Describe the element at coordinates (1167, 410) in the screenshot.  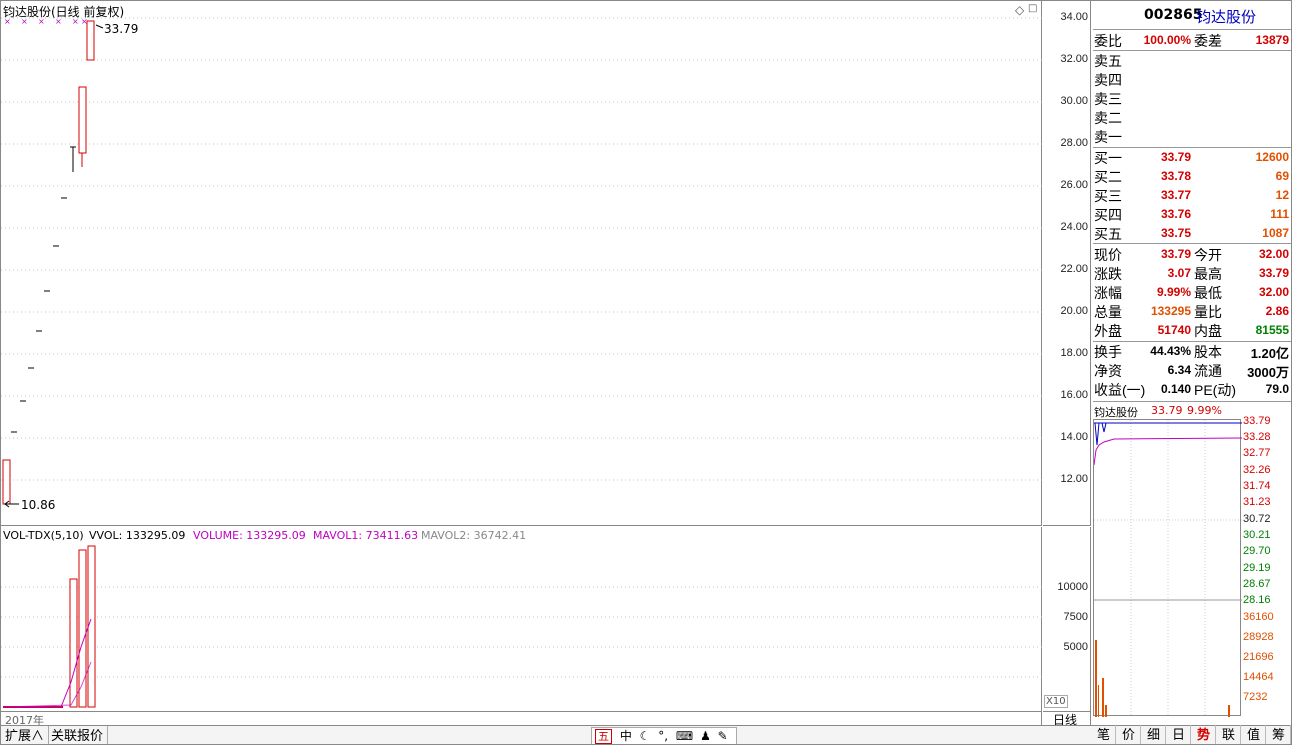
I see `mini-chart-price: 33.79` at that location.